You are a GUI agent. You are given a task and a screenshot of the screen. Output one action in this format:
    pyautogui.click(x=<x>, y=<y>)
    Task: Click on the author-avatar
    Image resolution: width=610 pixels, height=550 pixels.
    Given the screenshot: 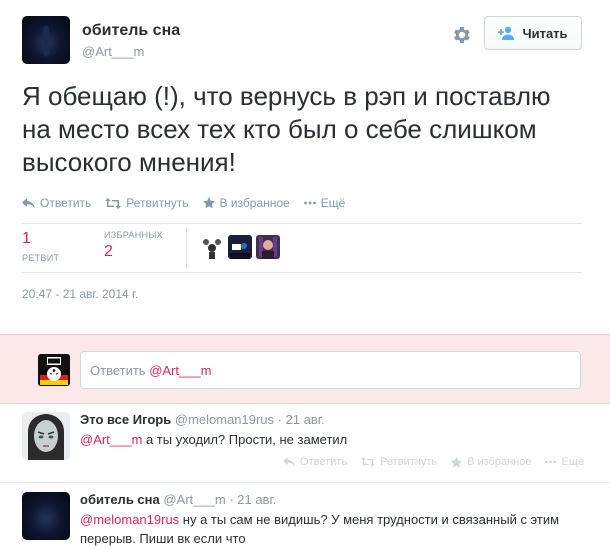 What is the action you would take?
    pyautogui.click(x=46, y=40)
    